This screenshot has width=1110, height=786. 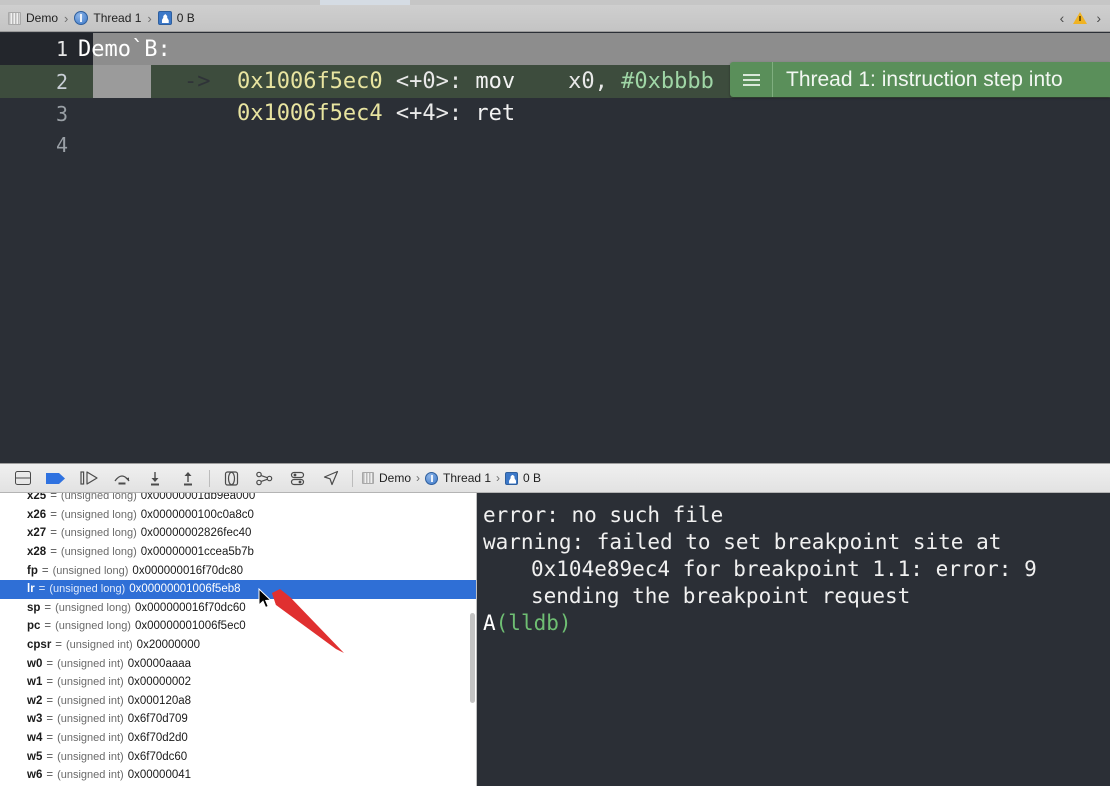 I want to click on variable-row: x26 = (unsigned long) 0x0000000100c0a8c0, so click(x=238, y=515).